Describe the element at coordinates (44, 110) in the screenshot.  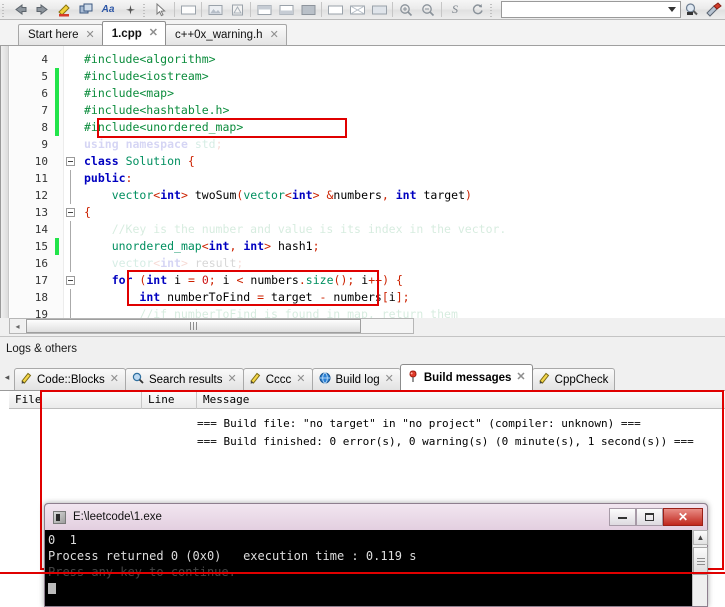
I see `line-number: 7` at that location.